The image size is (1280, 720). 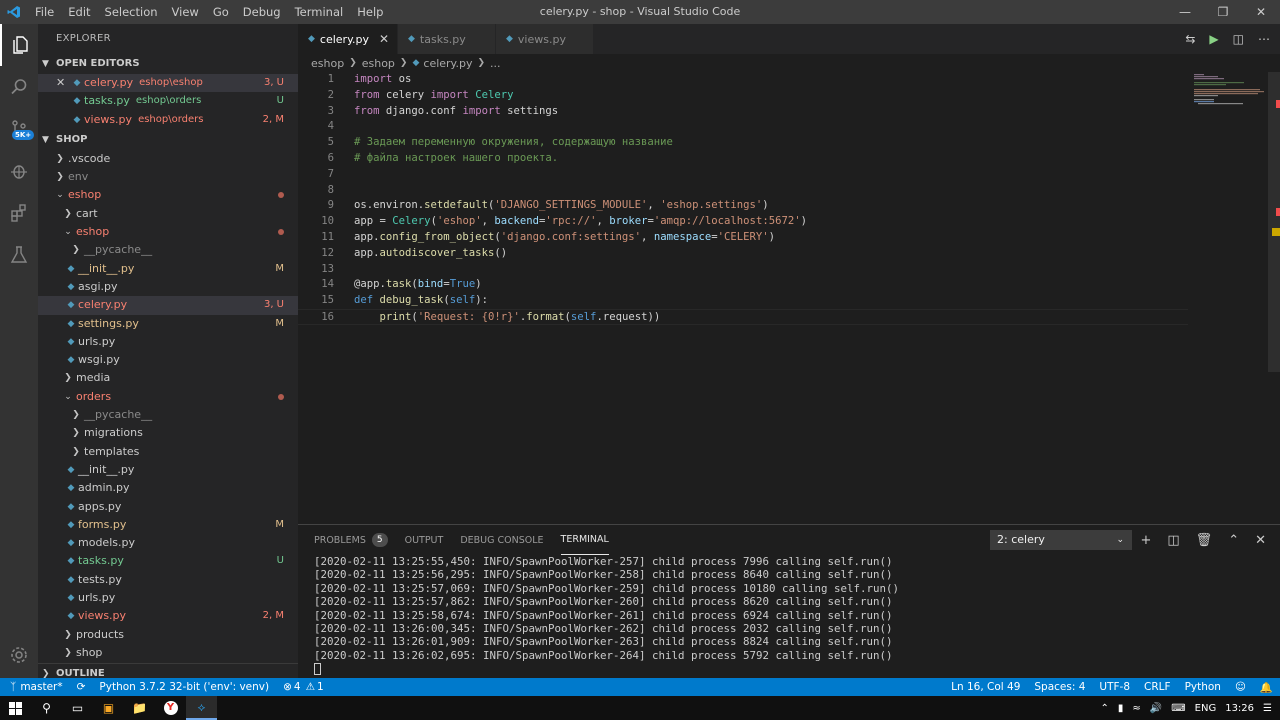 I want to click on tree-file-celery: ◆ celery.py 3, U, so click(x=168, y=305).